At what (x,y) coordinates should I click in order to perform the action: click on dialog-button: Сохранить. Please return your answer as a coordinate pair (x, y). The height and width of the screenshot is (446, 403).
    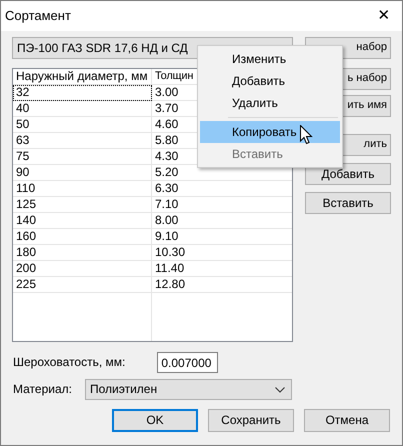
    Looking at the image, I should click on (251, 420).